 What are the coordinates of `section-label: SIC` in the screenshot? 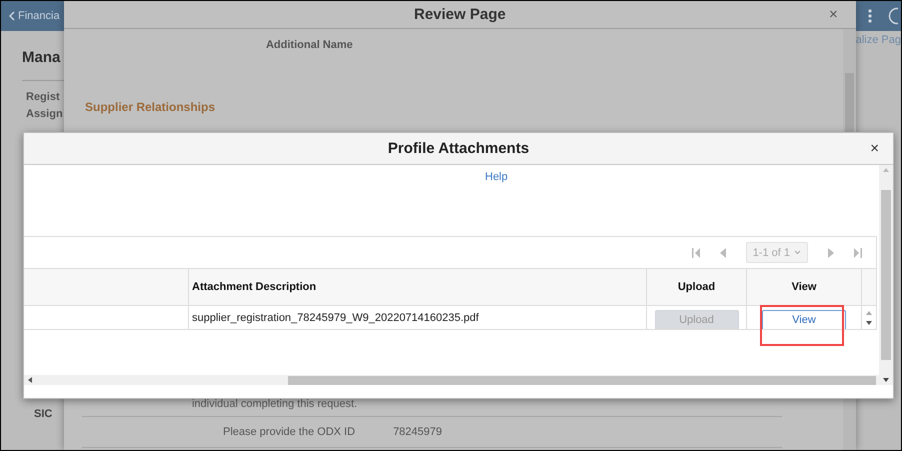 It's located at (44, 414).